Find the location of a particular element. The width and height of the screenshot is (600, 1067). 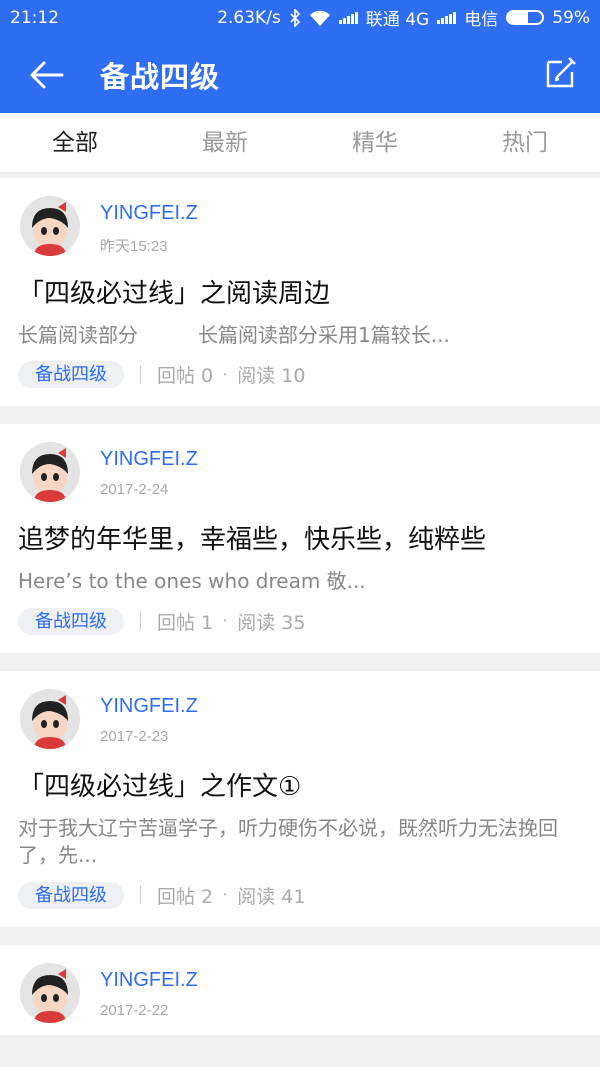

post-time: 2017-2-22 is located at coordinates (134, 1010).